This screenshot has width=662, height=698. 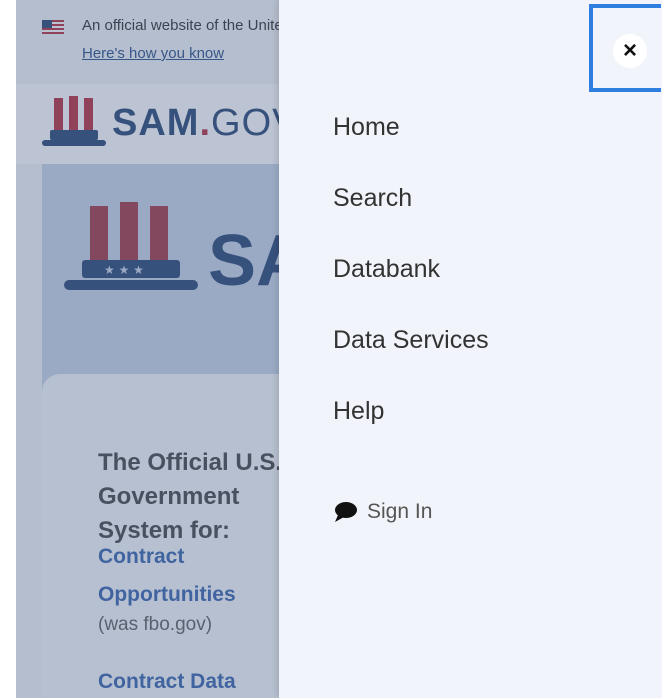 I want to click on menu-item-databank: Databank, so click(x=411, y=285).